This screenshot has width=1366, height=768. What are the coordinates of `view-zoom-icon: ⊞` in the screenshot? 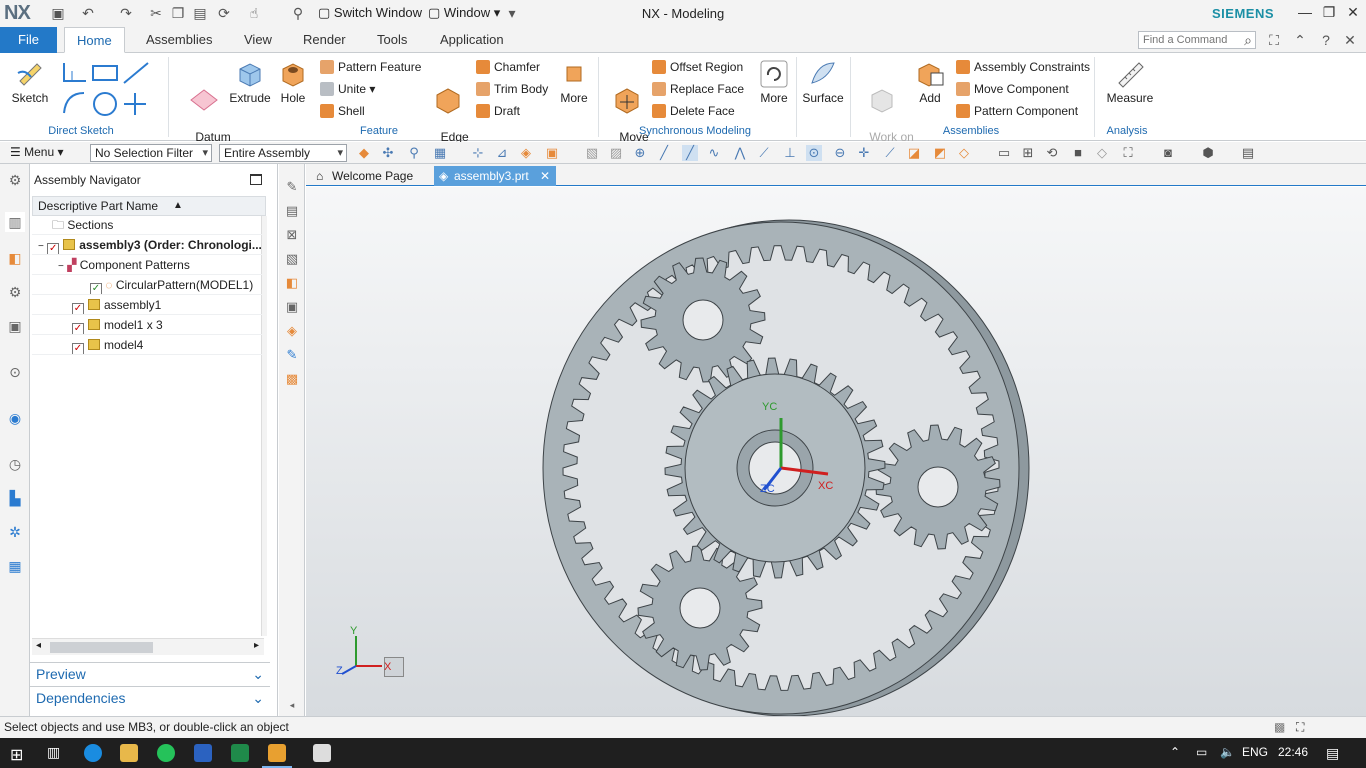 It's located at (1028, 153).